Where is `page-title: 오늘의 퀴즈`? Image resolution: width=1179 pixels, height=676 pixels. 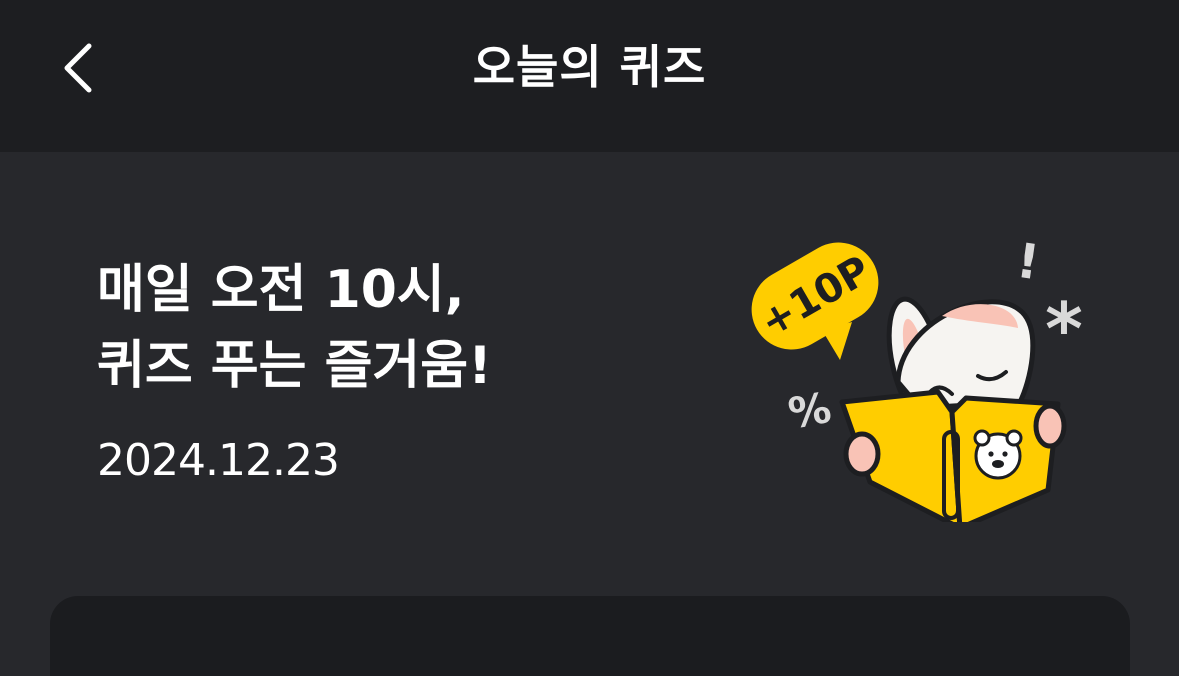 page-title: 오늘의 퀴즈 is located at coordinates (589, 67).